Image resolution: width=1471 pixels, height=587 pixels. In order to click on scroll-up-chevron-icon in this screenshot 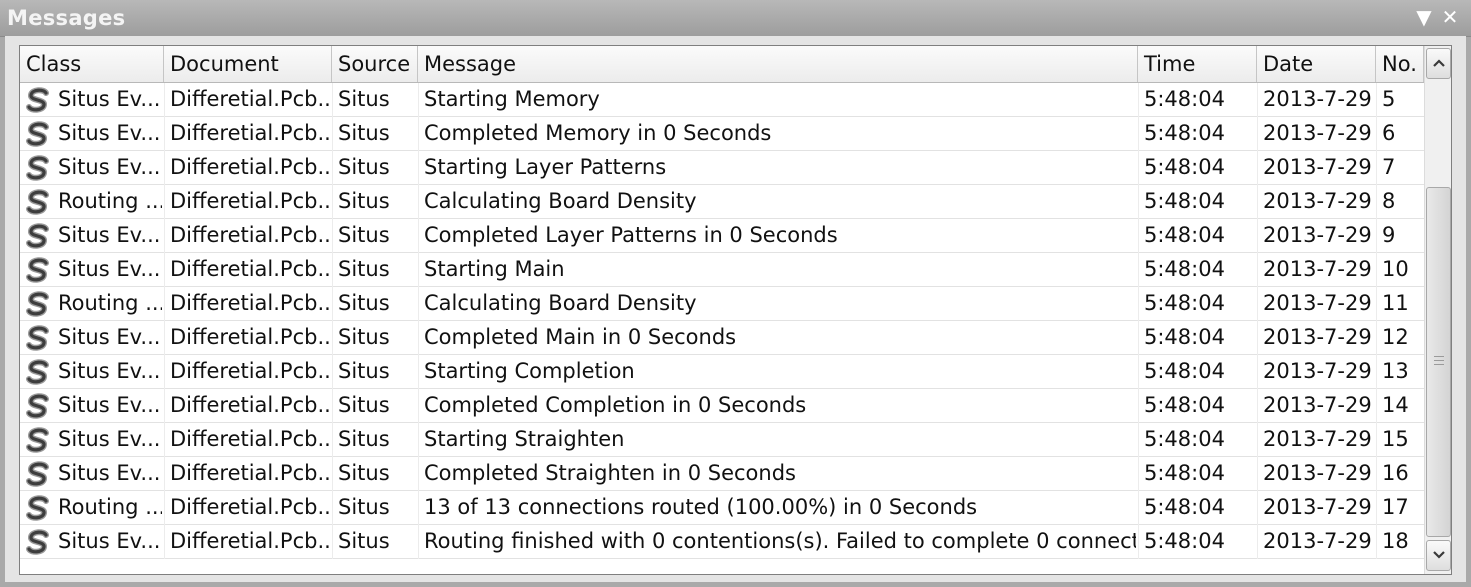, I will do `click(1438, 63)`.